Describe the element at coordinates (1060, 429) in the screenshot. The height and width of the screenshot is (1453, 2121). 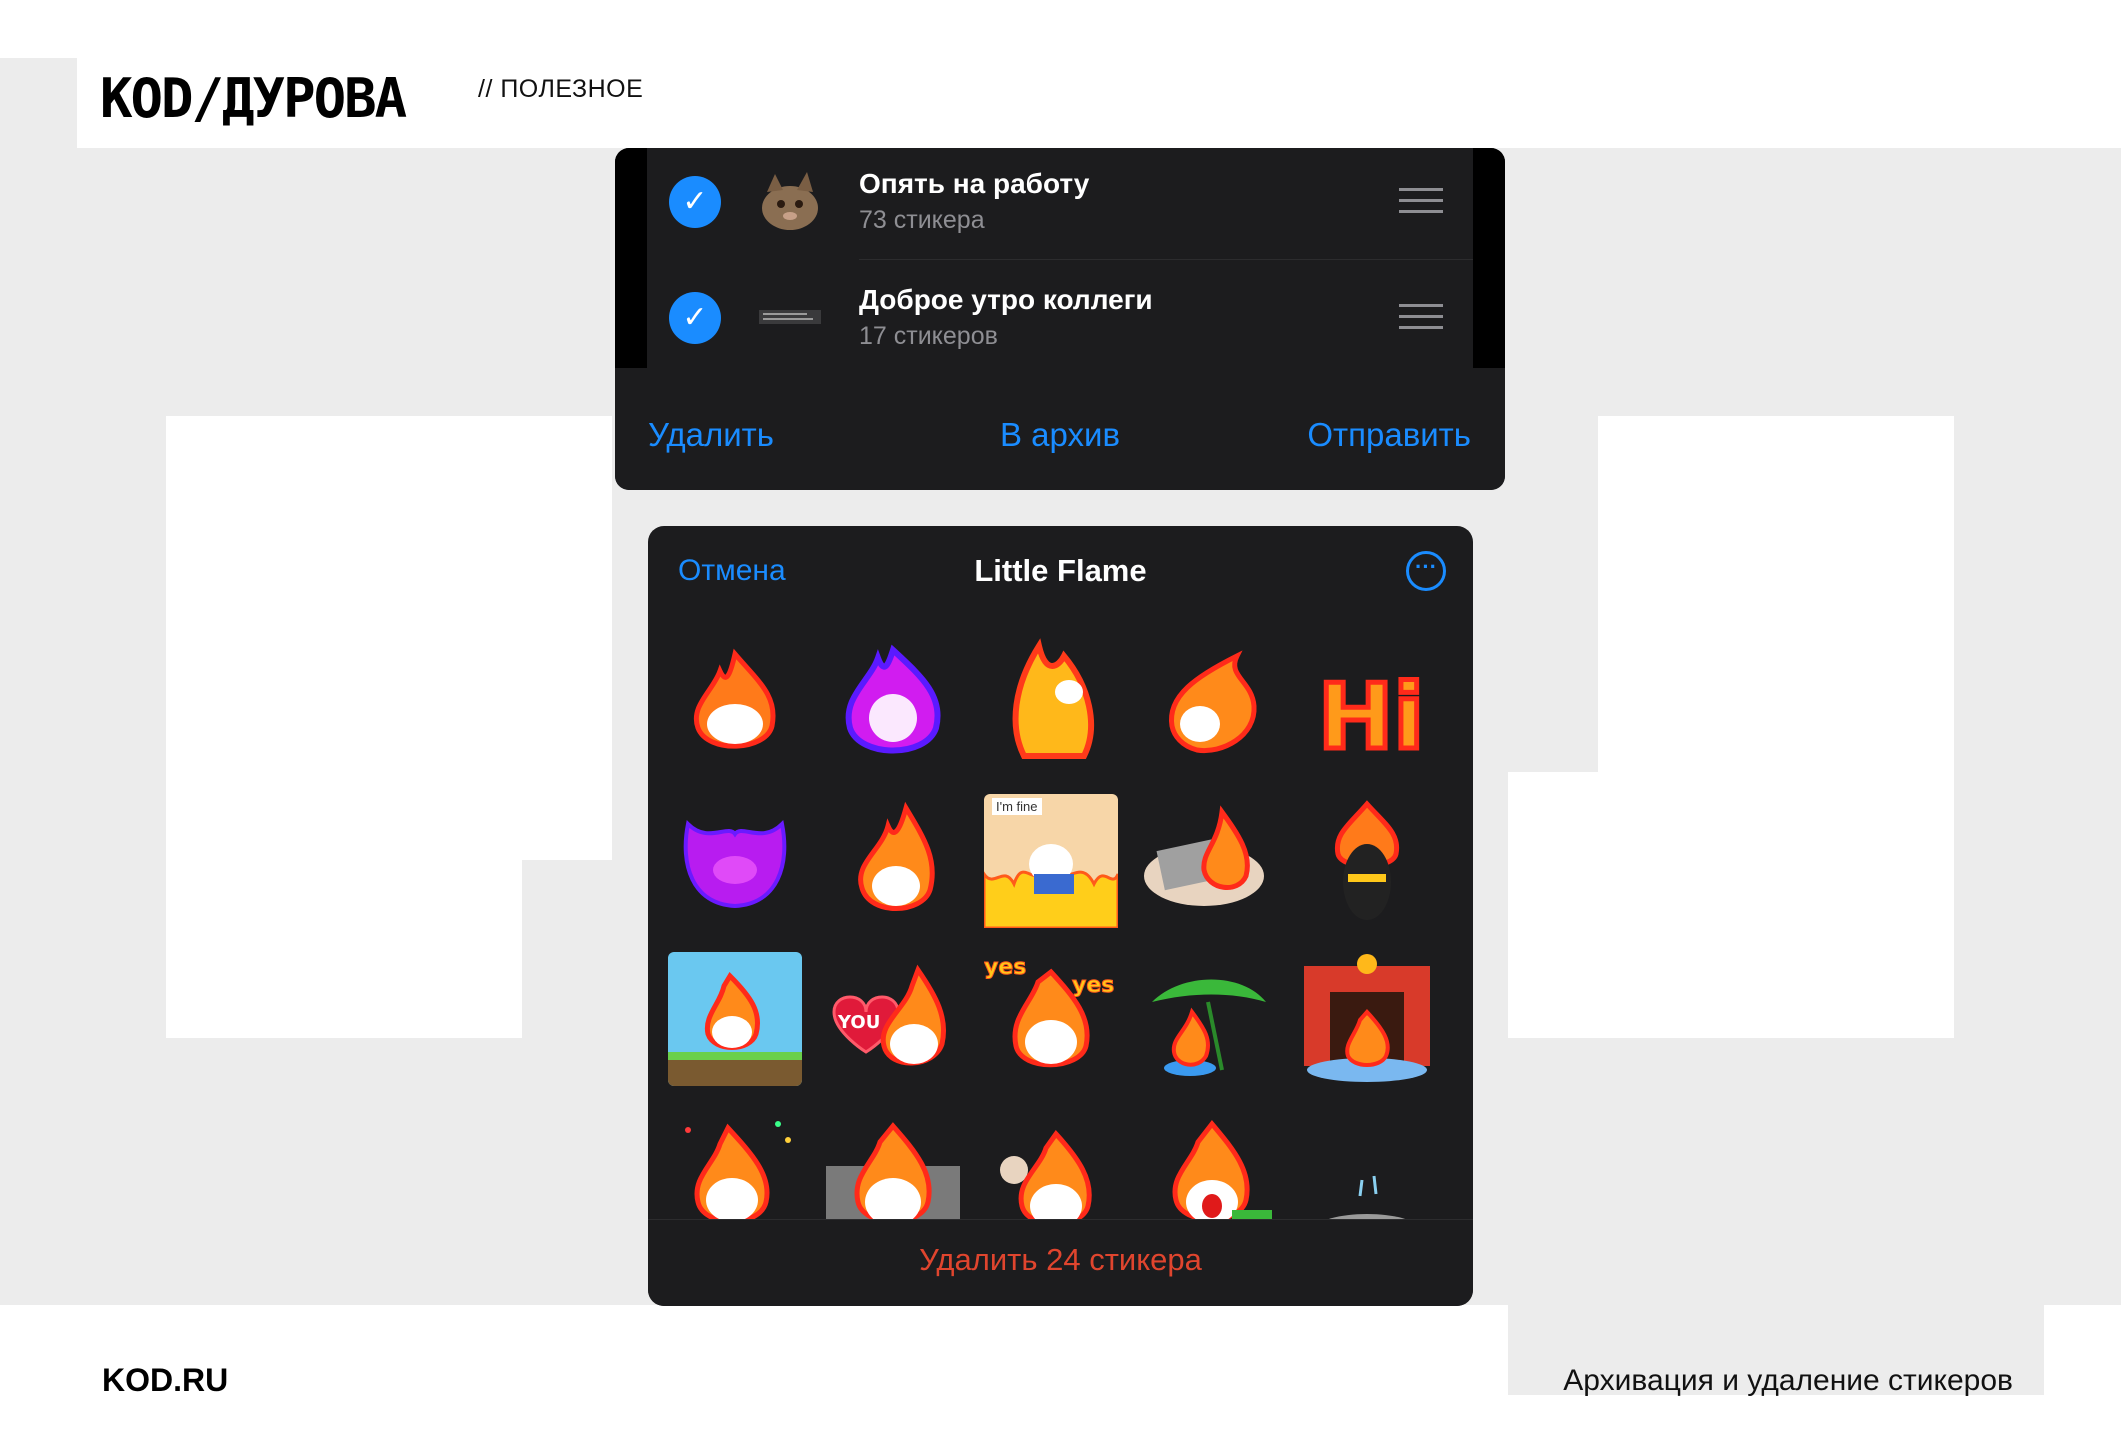
I see `edit-toolbar: Удалить В архив Отправить` at that location.